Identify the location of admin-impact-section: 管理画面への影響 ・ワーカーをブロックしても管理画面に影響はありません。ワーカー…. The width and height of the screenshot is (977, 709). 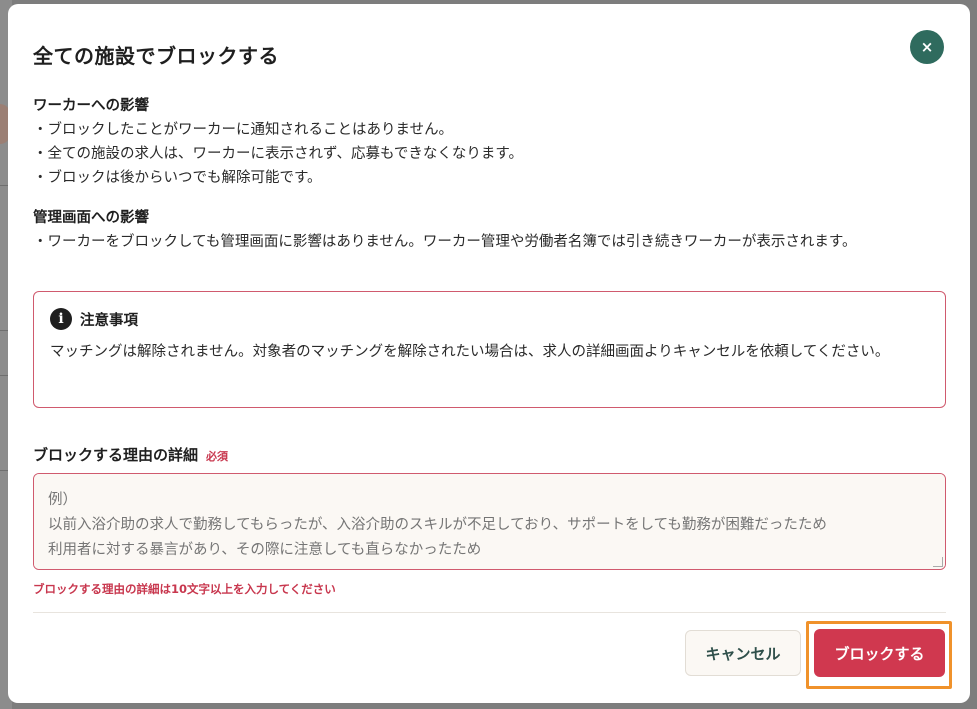
(488, 230).